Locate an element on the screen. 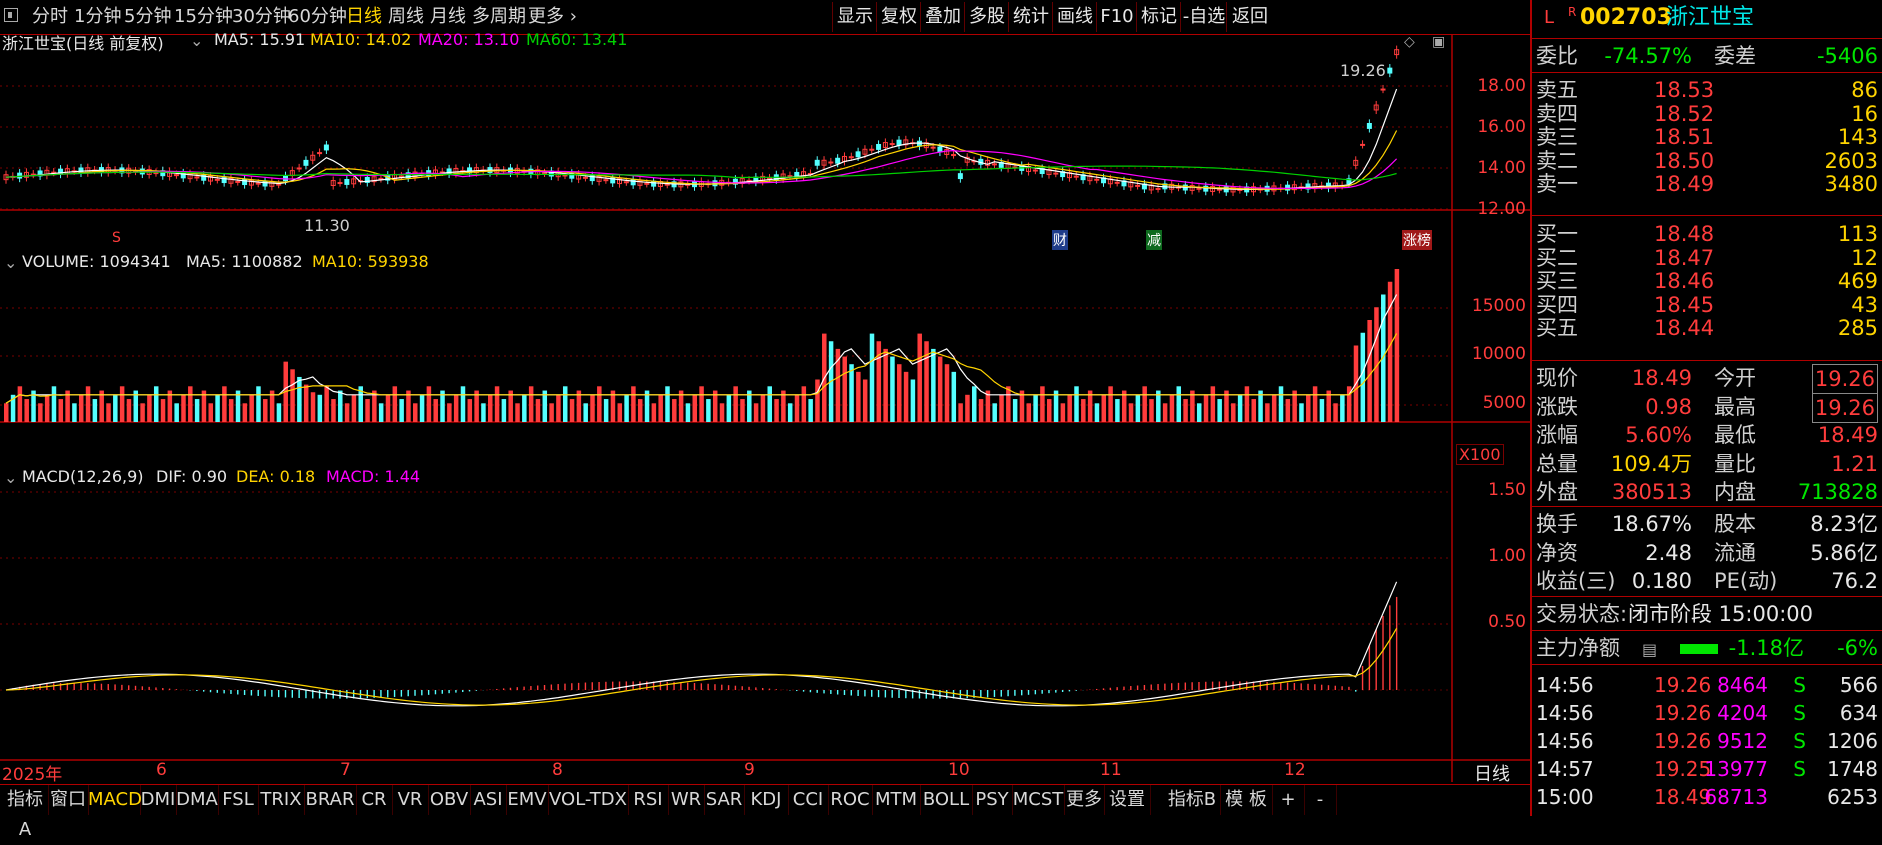 The height and width of the screenshot is (845, 1882). period-tab: 1分钟 is located at coordinates (97, 17).